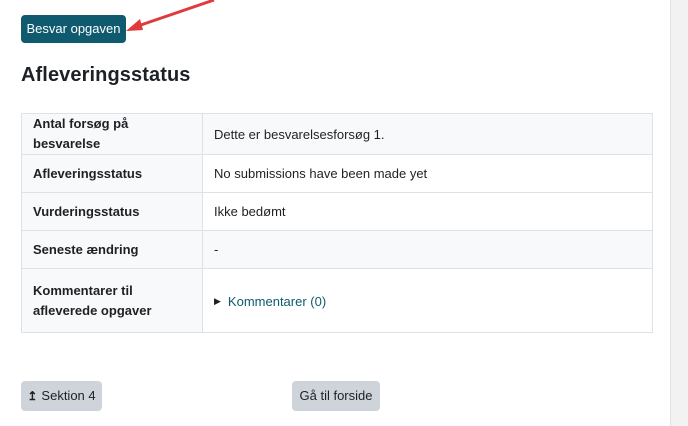 The height and width of the screenshot is (426, 688). Describe the element at coordinates (106, 75) in the screenshot. I see `section-title: Afleveringsstatus` at that location.